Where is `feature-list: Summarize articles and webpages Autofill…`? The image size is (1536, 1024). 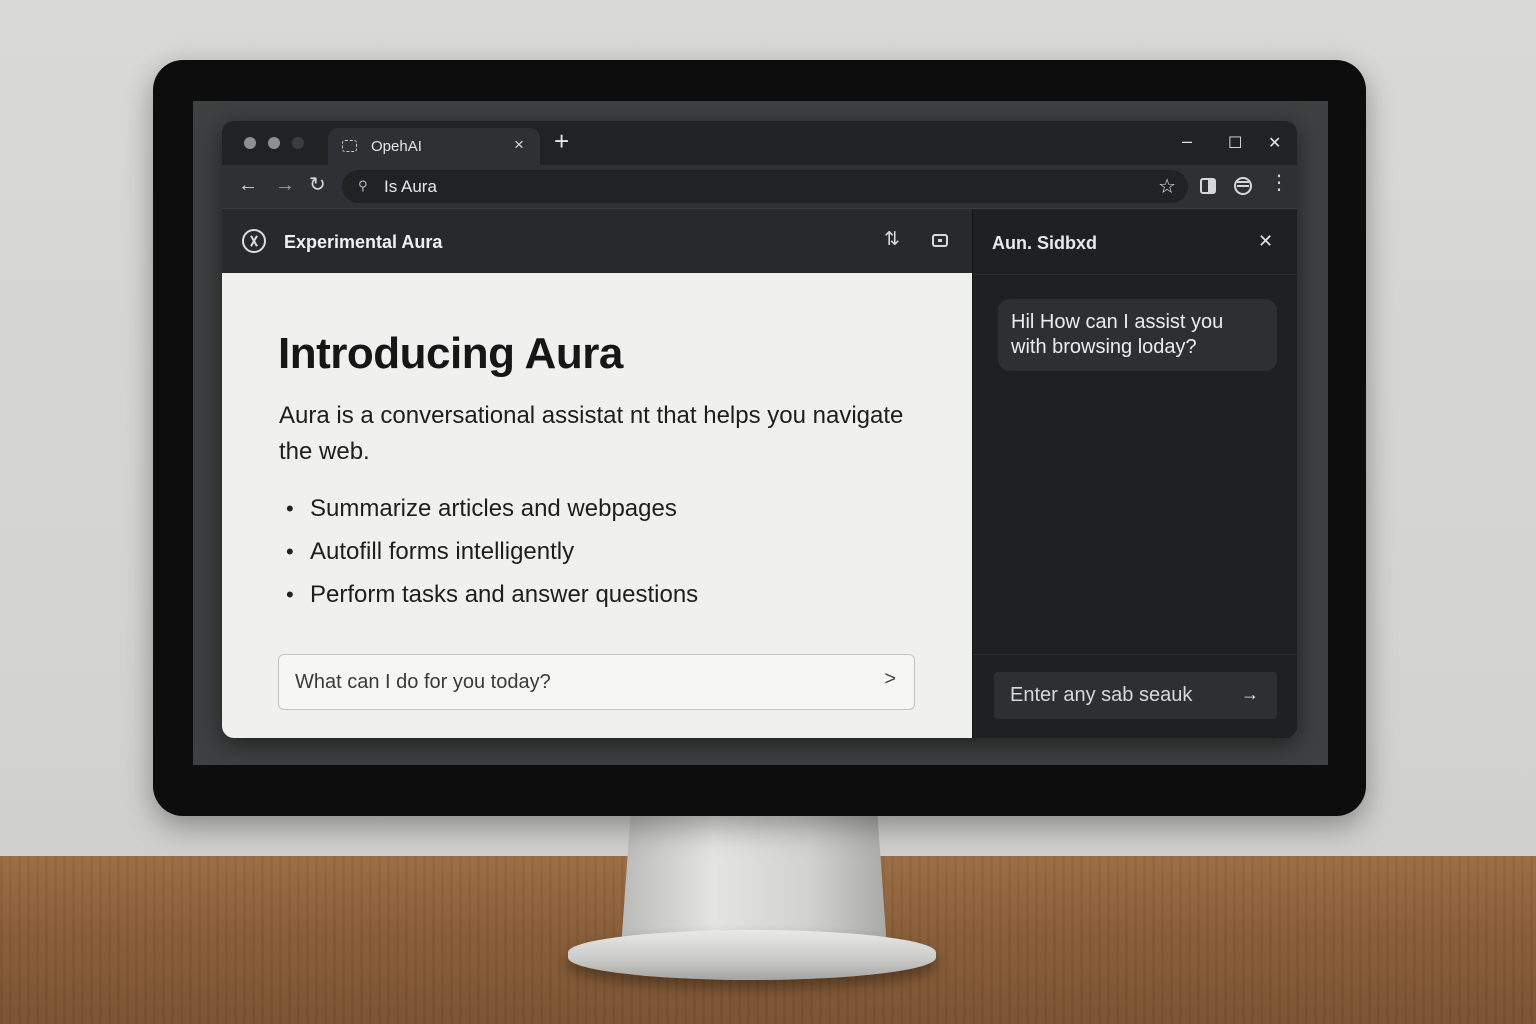 feature-list: Summarize articles and webpages Autofill… is located at coordinates (491, 555).